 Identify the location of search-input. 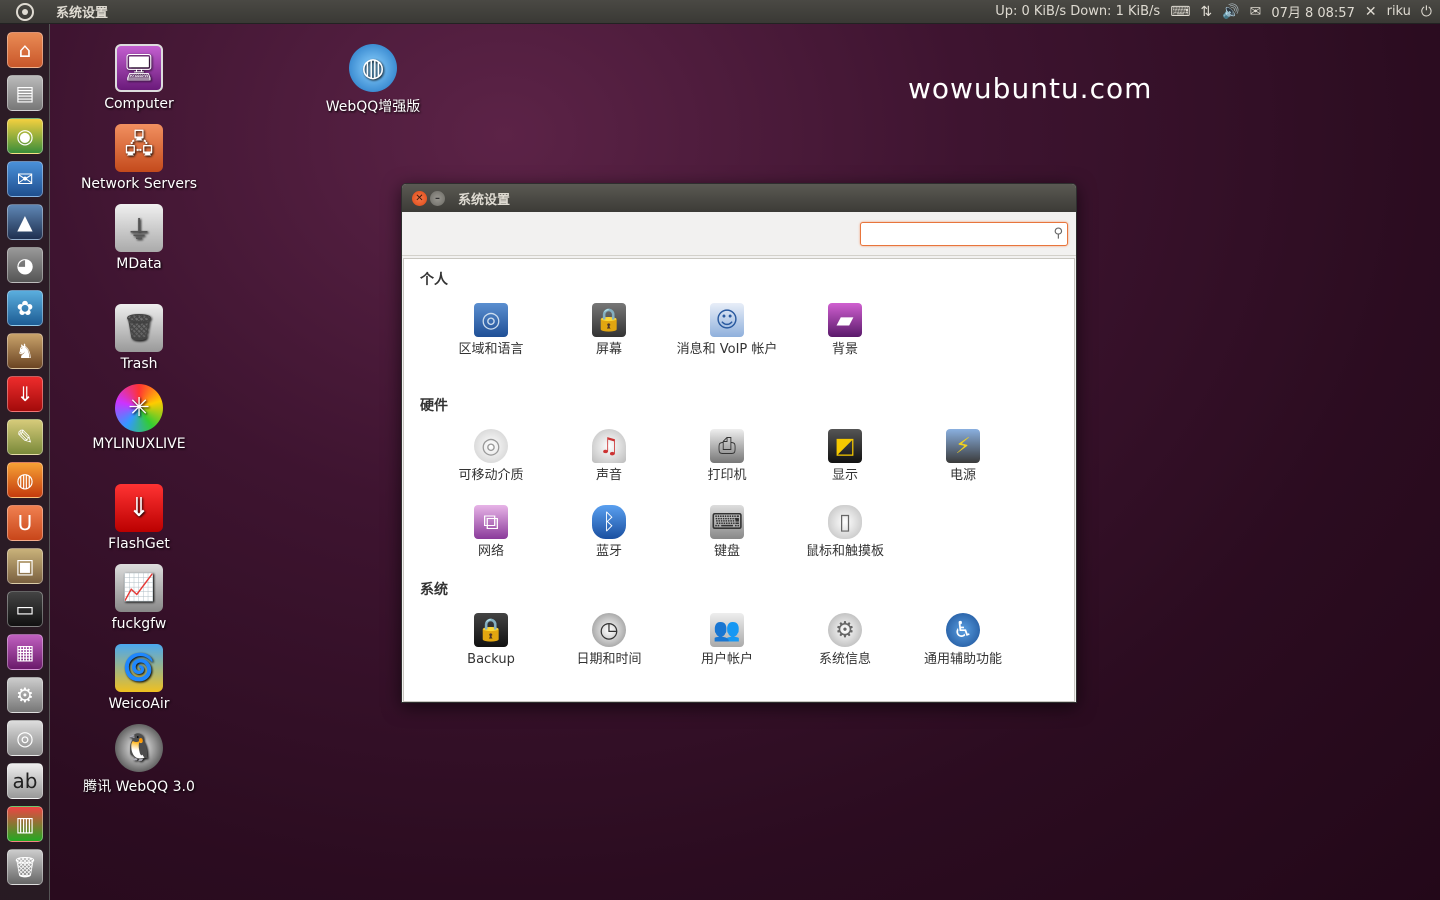
(959, 233).